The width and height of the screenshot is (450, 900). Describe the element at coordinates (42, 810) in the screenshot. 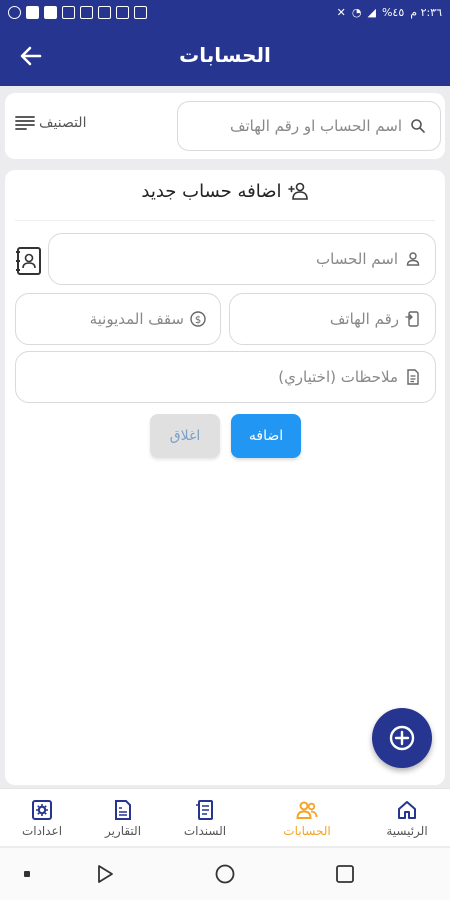

I see `gear-icon` at that location.